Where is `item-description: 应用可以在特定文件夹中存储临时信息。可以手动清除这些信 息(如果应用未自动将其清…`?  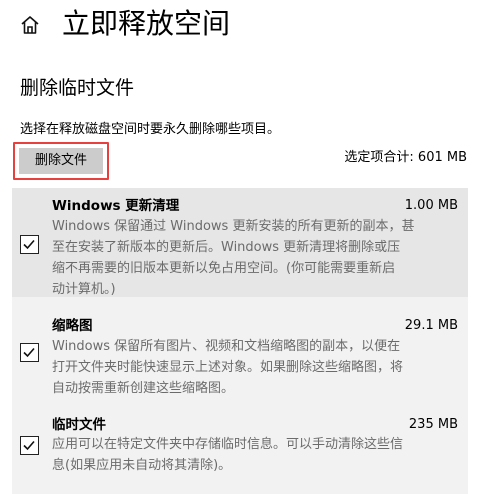 item-description: 应用可以在特定文件夹中存储临时信息。可以手动清除这些信 息(如果应用未自动将其清… is located at coordinates (228, 455).